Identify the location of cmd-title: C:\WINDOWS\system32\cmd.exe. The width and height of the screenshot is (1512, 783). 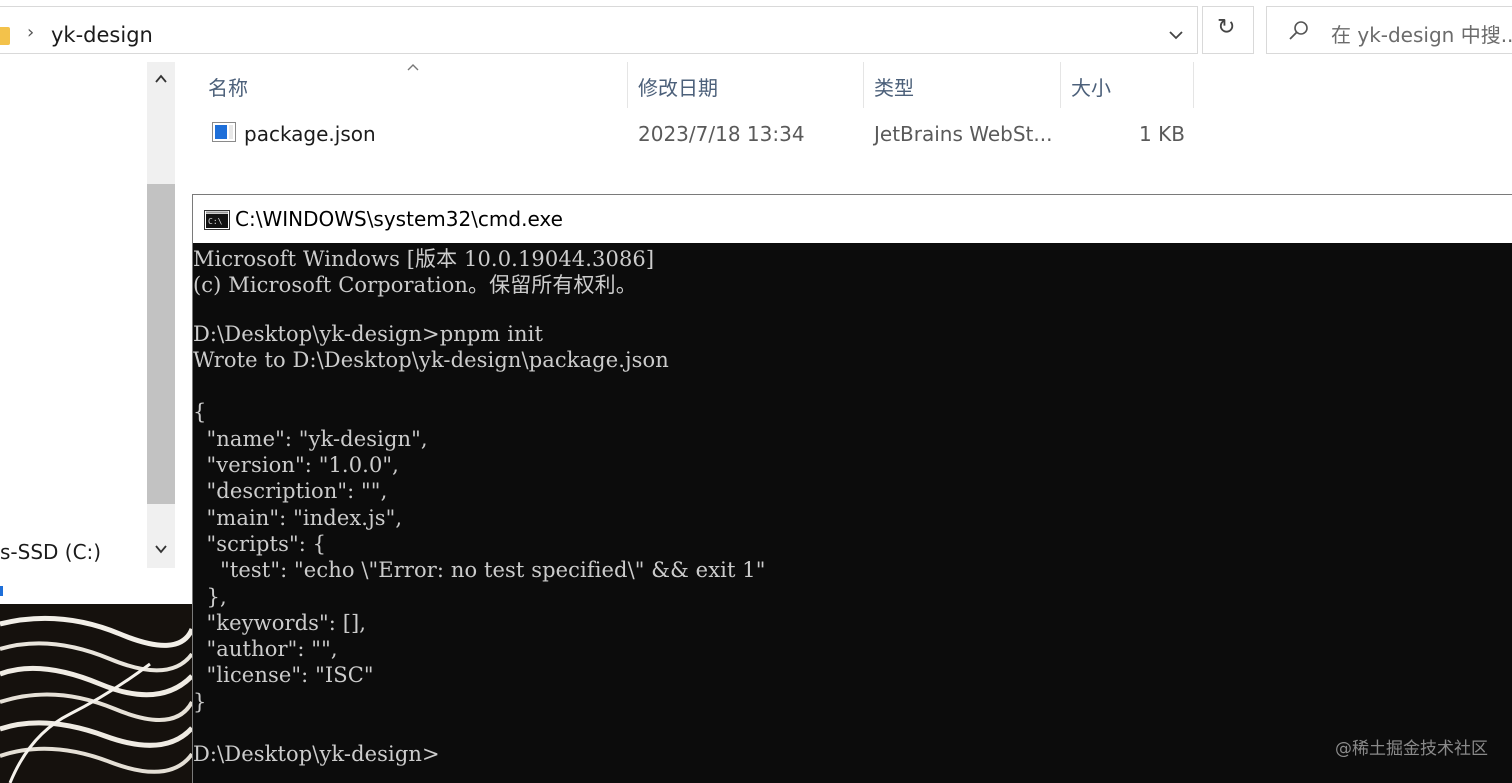
(399, 219).